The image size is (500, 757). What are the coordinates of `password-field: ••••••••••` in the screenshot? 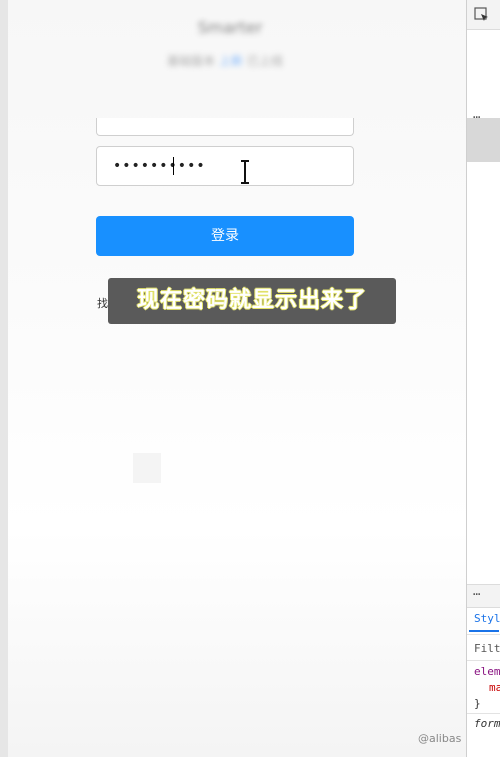 It's located at (225, 166).